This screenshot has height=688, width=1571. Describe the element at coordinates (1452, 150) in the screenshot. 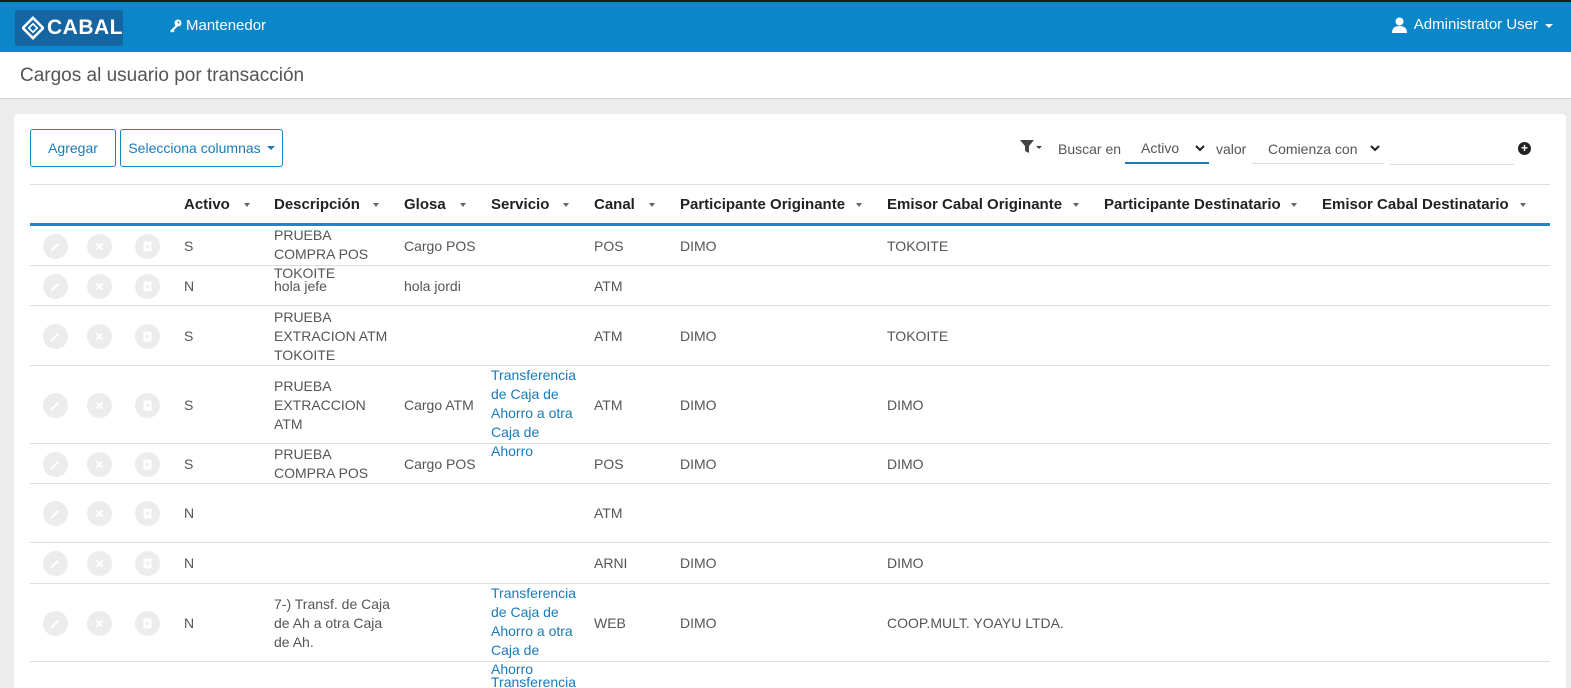

I see `search-value-input` at that location.